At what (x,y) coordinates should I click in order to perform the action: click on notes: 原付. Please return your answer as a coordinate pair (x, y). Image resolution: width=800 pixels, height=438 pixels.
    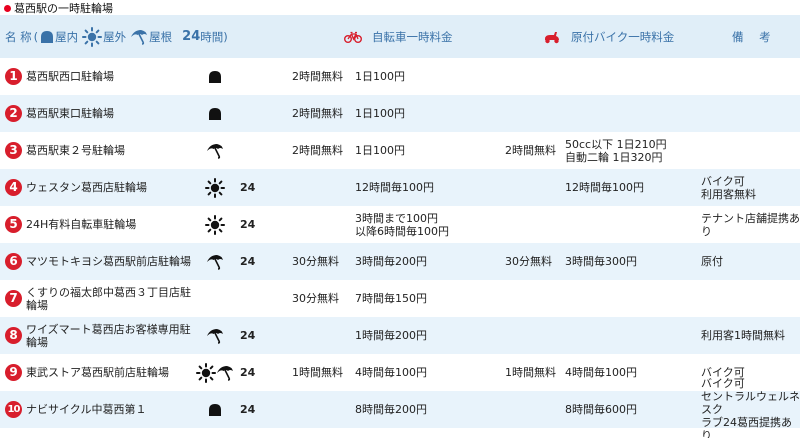
    Looking at the image, I should click on (712, 261).